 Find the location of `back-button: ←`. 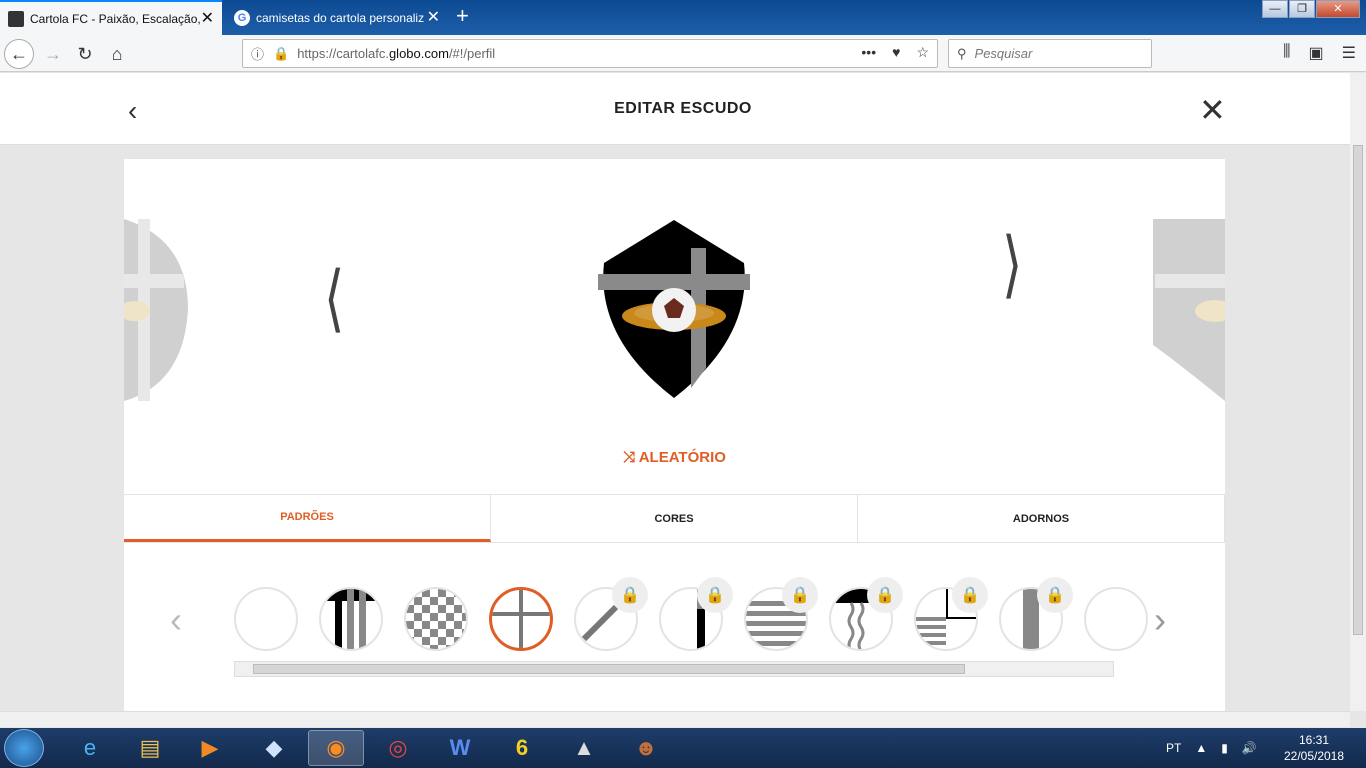

back-button: ← is located at coordinates (19, 54).